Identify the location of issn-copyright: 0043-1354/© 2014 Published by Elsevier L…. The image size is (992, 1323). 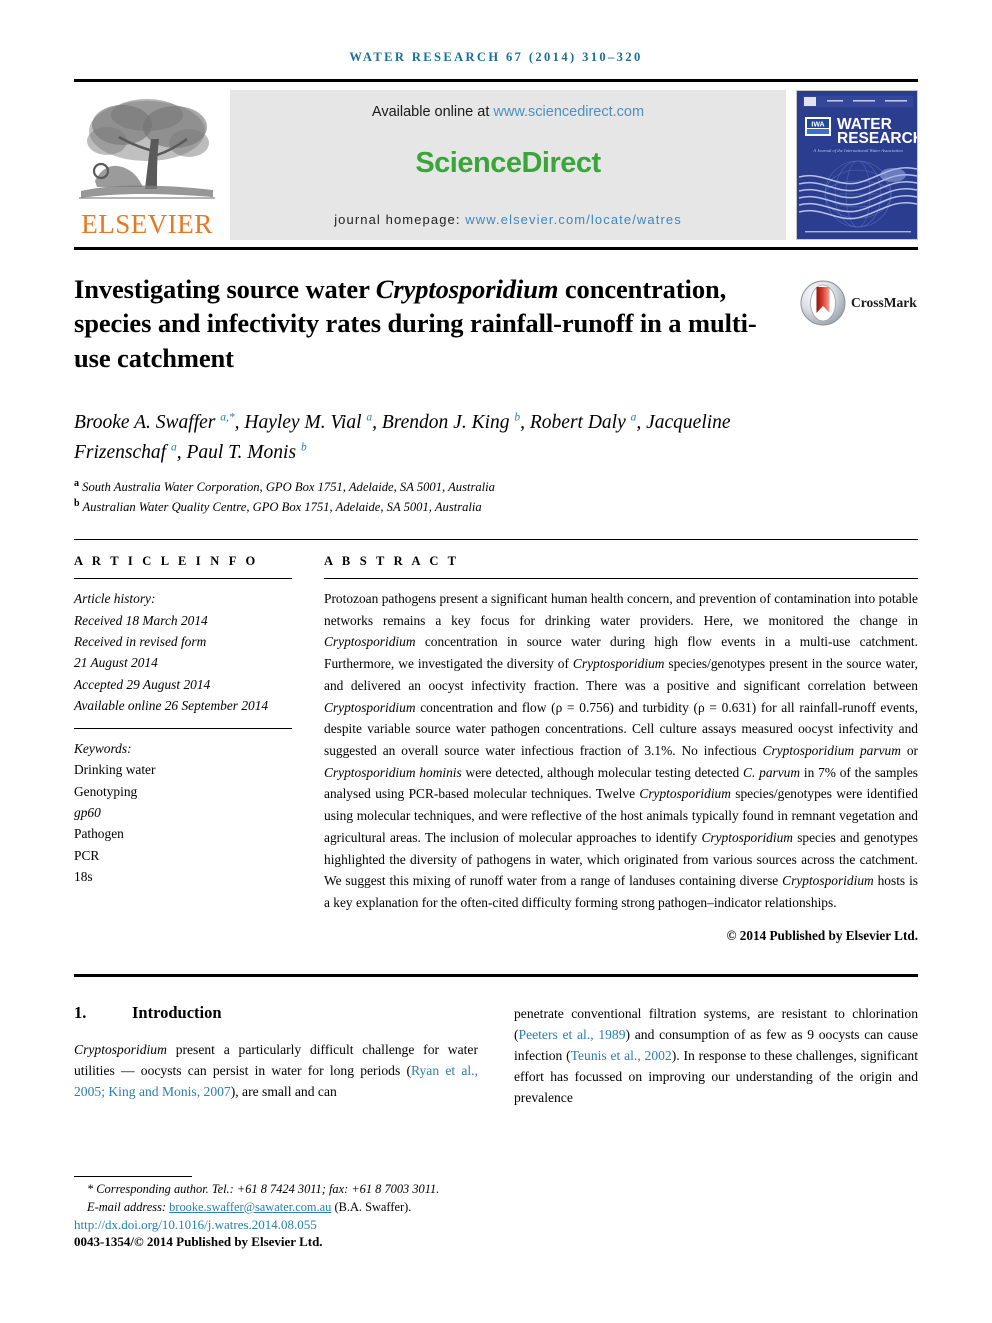
(198, 1242).